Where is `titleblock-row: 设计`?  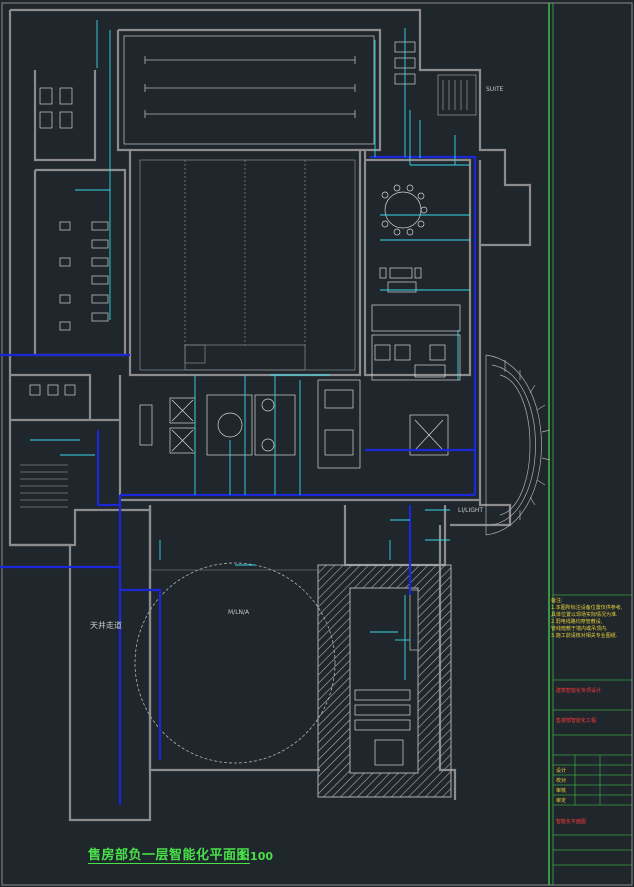 titleblock-row: 设计 is located at coordinates (561, 771).